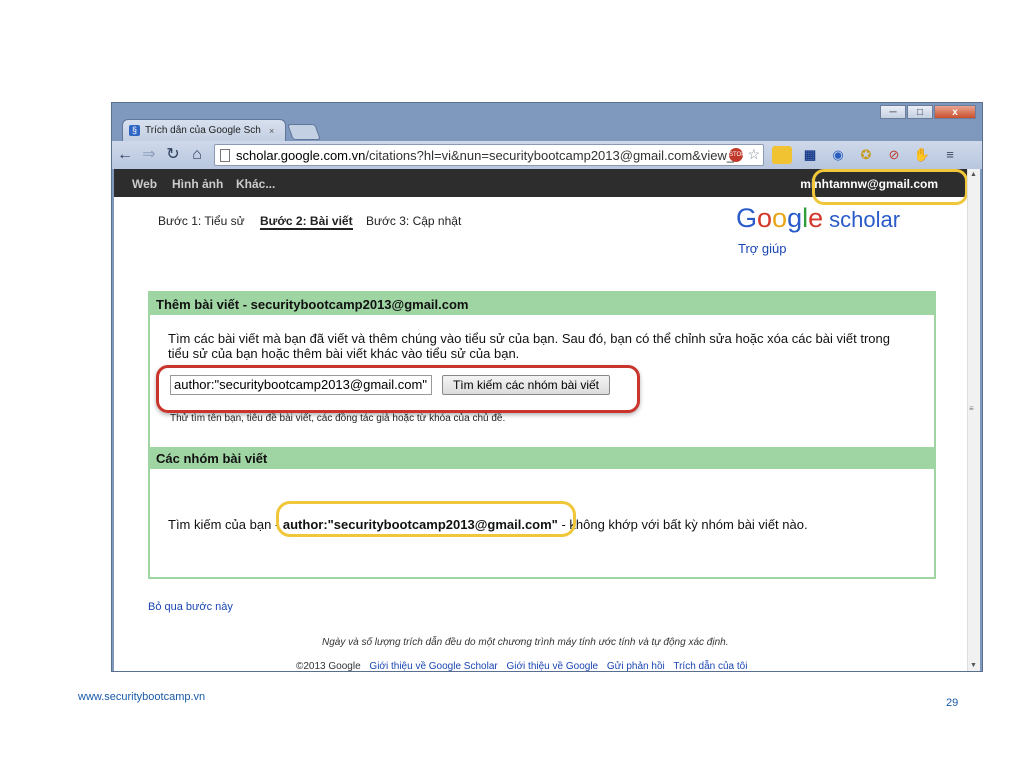 The width and height of the screenshot is (1024, 768). I want to click on gbar-link-web: Web, so click(144, 184).